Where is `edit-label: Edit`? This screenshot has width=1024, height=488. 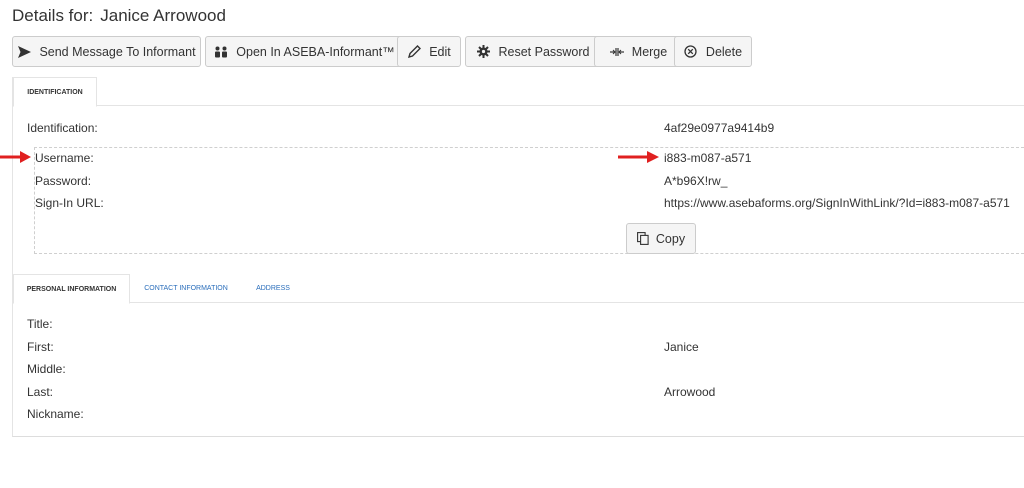 edit-label: Edit is located at coordinates (440, 51).